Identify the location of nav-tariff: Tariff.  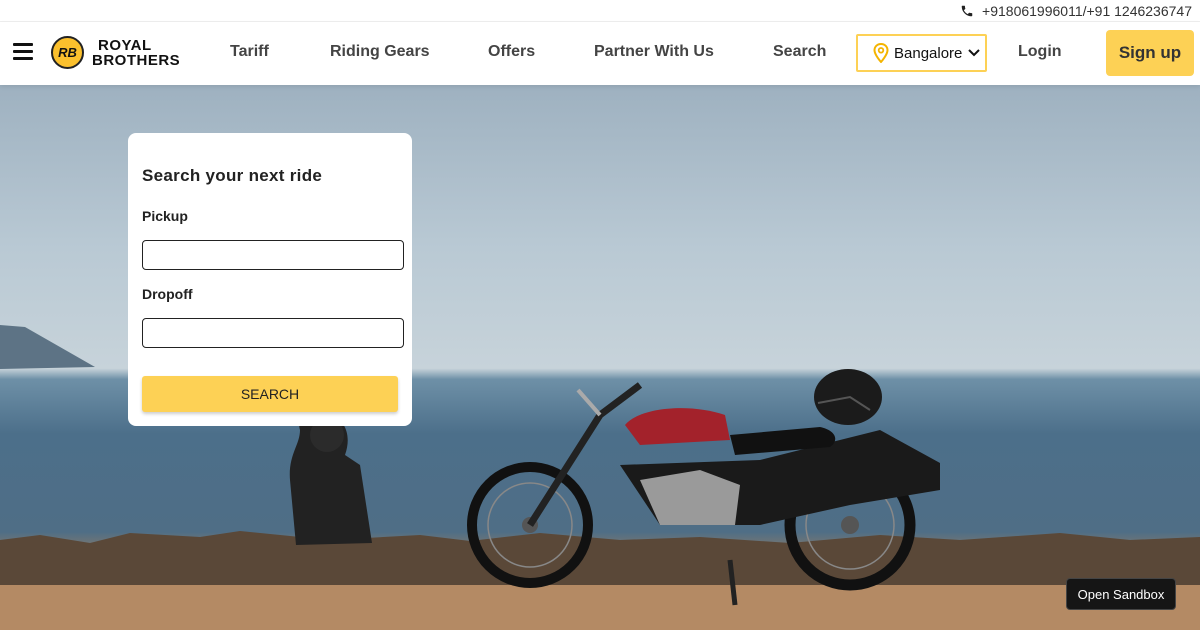
(249, 52).